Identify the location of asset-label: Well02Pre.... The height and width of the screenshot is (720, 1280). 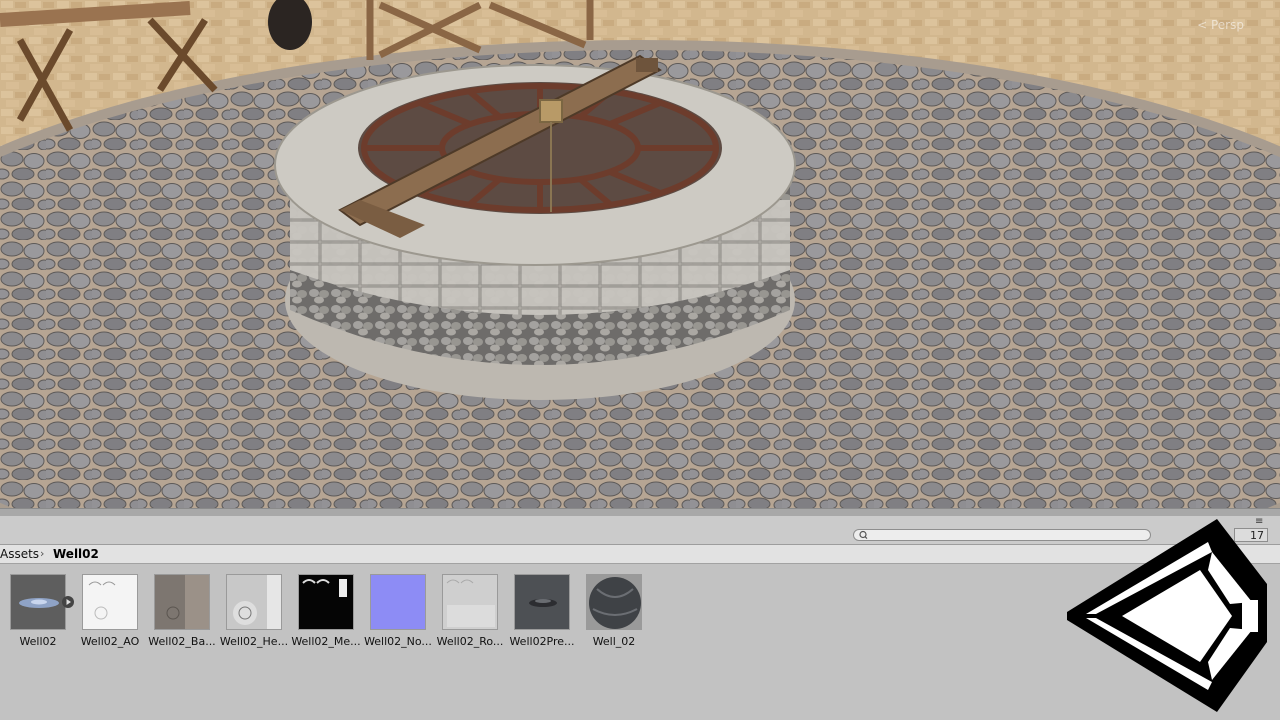
(542, 641).